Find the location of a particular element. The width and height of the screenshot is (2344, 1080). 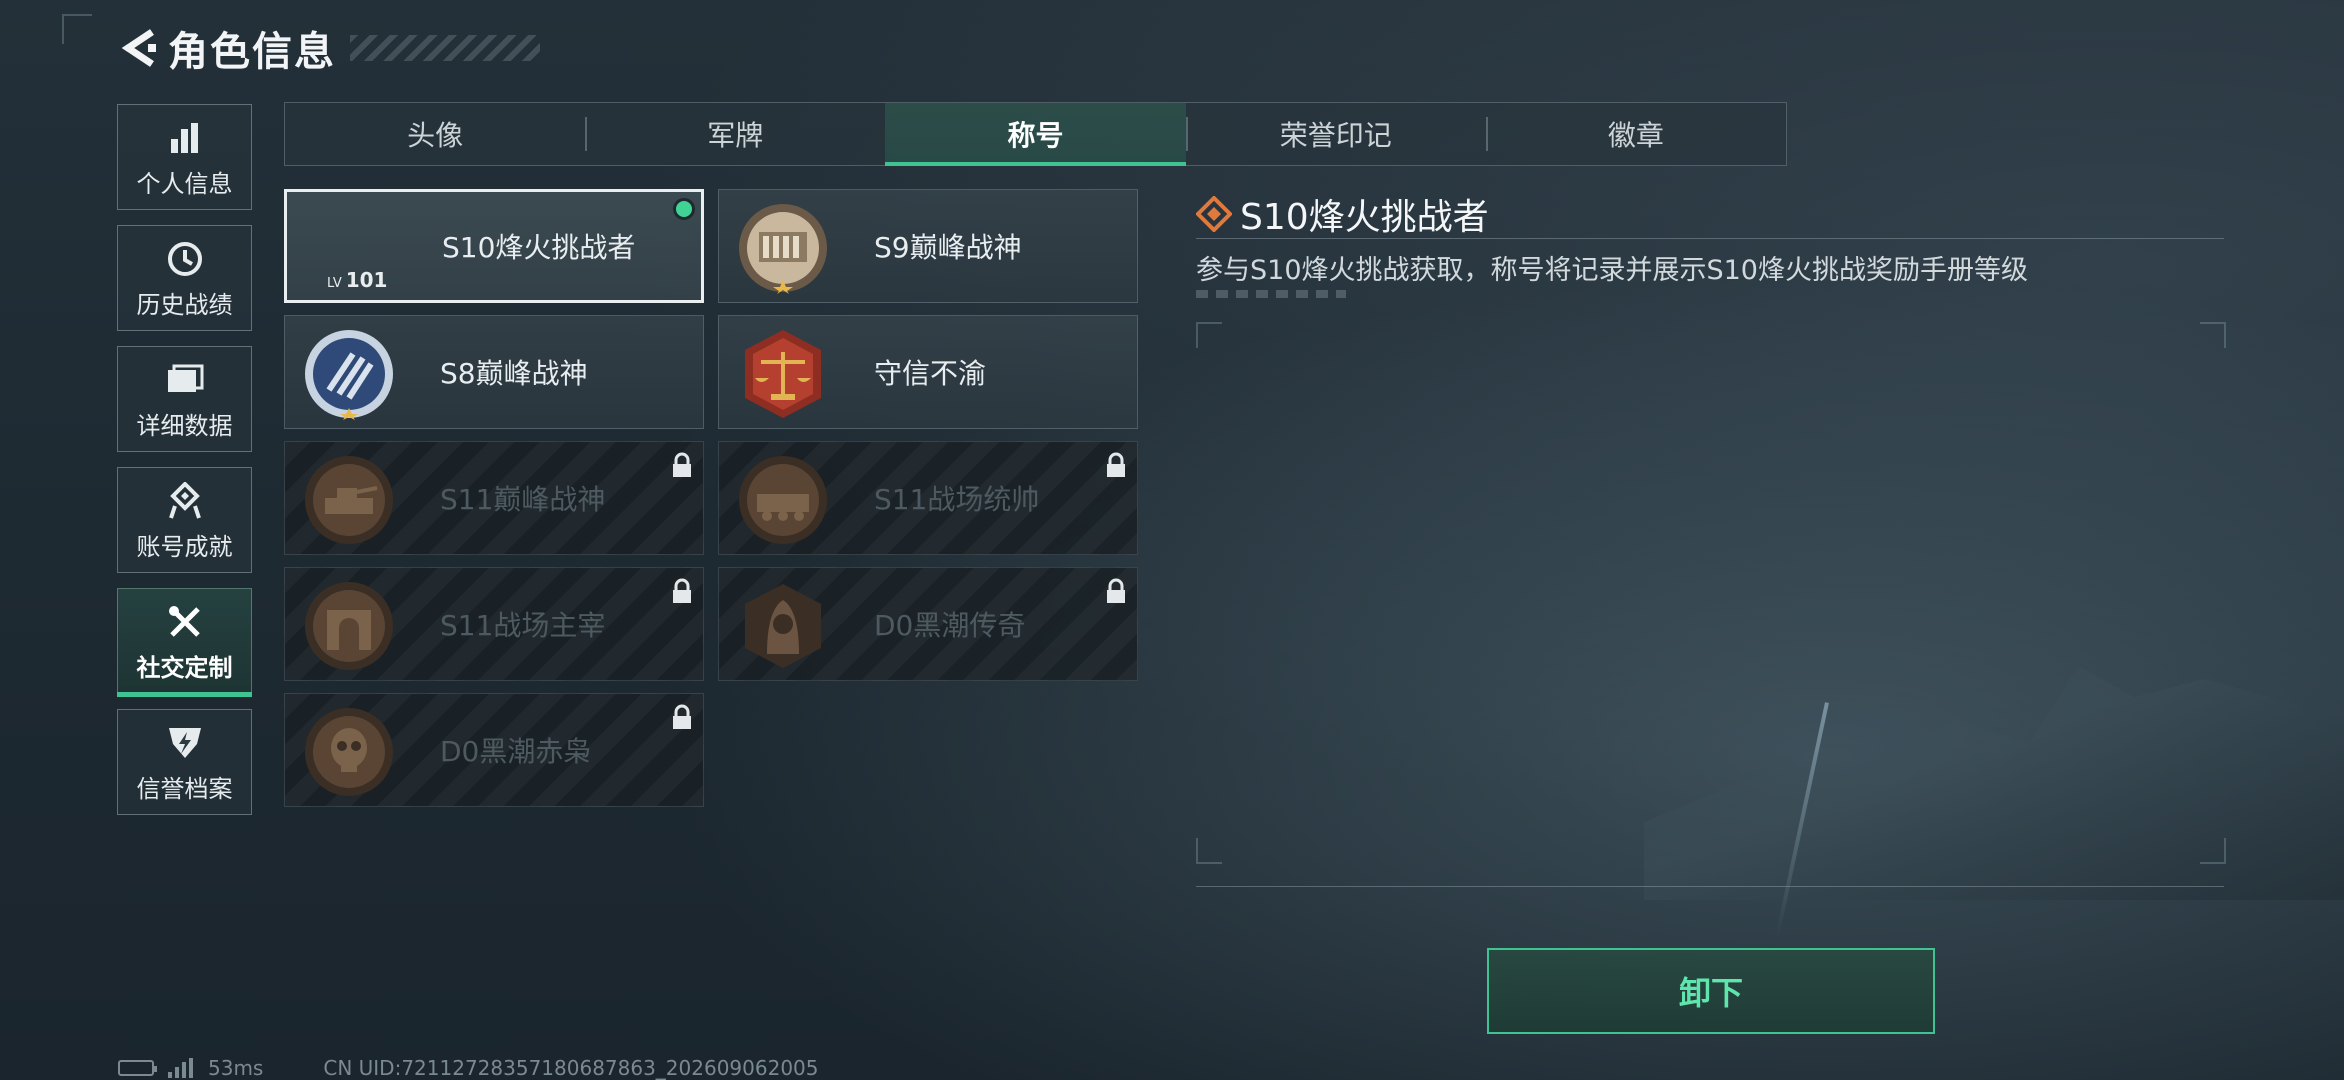

fortress-emblem-icon is located at coordinates (783, 248).